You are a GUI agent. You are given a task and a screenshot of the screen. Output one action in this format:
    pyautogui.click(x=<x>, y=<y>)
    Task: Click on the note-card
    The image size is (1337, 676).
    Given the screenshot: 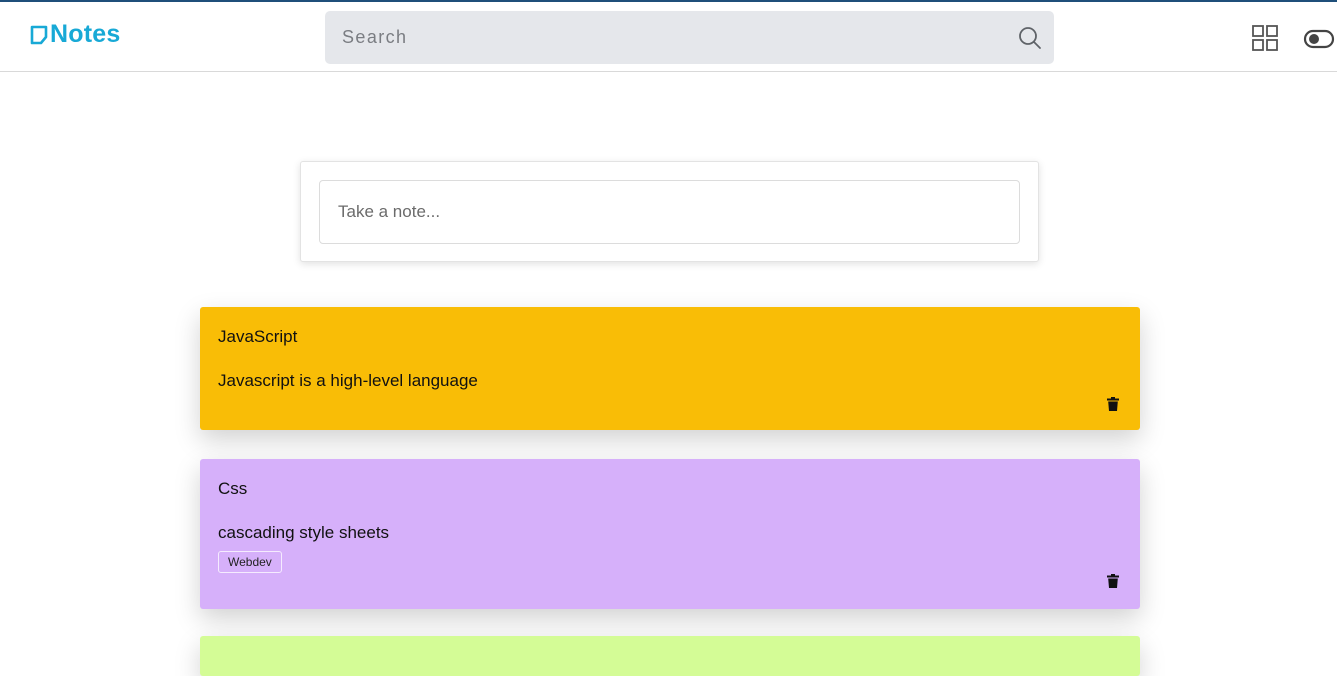 What is the action you would take?
    pyautogui.click(x=670, y=656)
    